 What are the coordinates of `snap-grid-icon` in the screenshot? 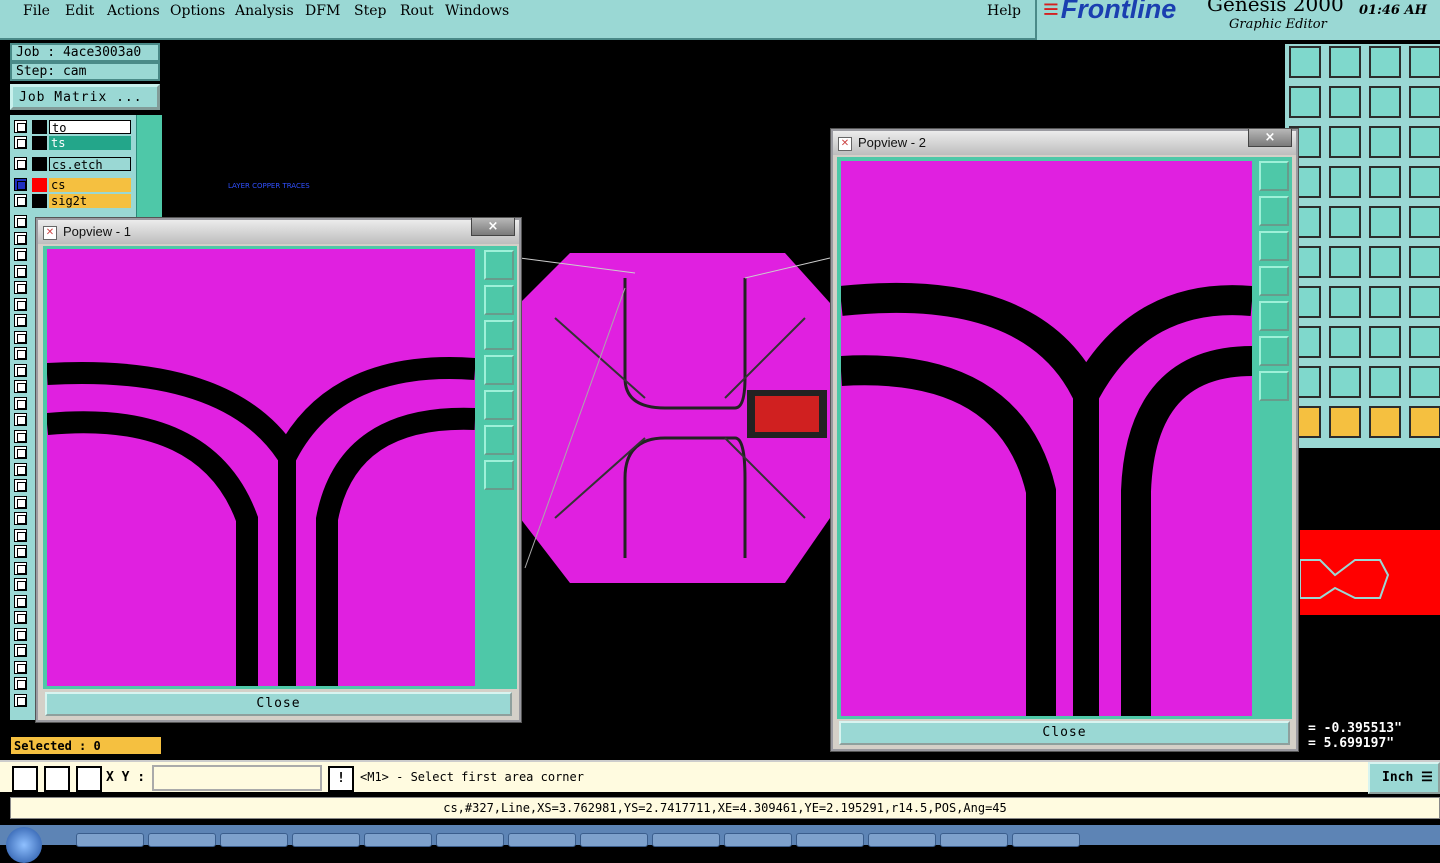 It's located at (89, 779).